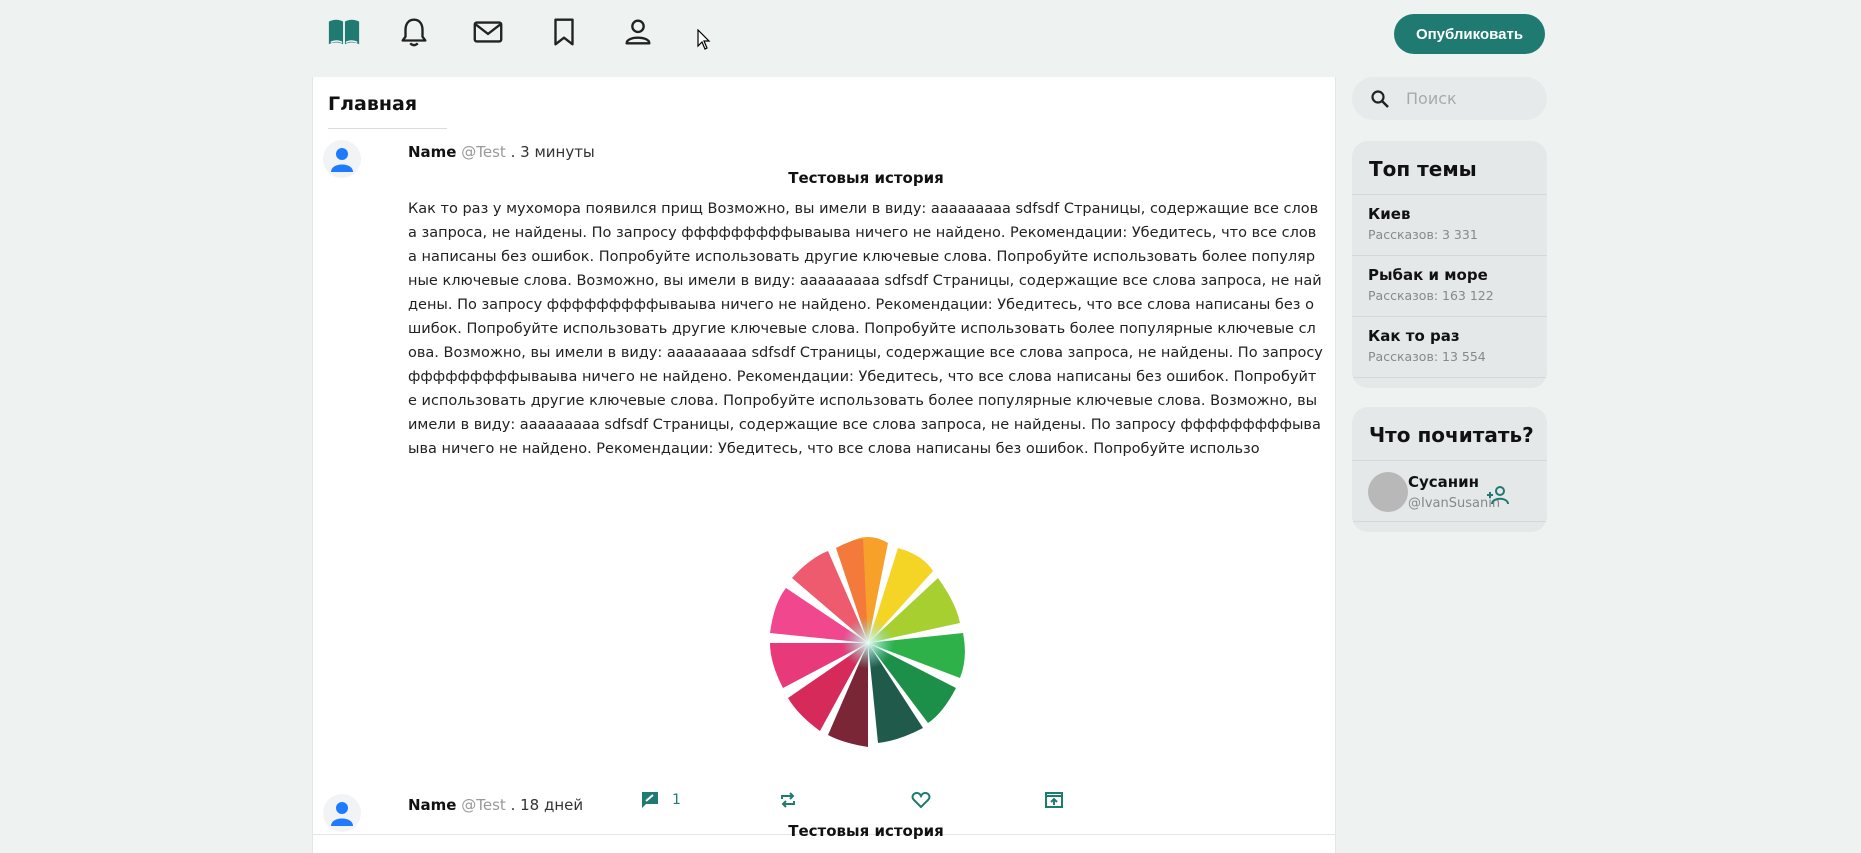 Image resolution: width=1861 pixels, height=853 pixels. Describe the element at coordinates (488, 32) in the screenshot. I see `mail-icon` at that location.